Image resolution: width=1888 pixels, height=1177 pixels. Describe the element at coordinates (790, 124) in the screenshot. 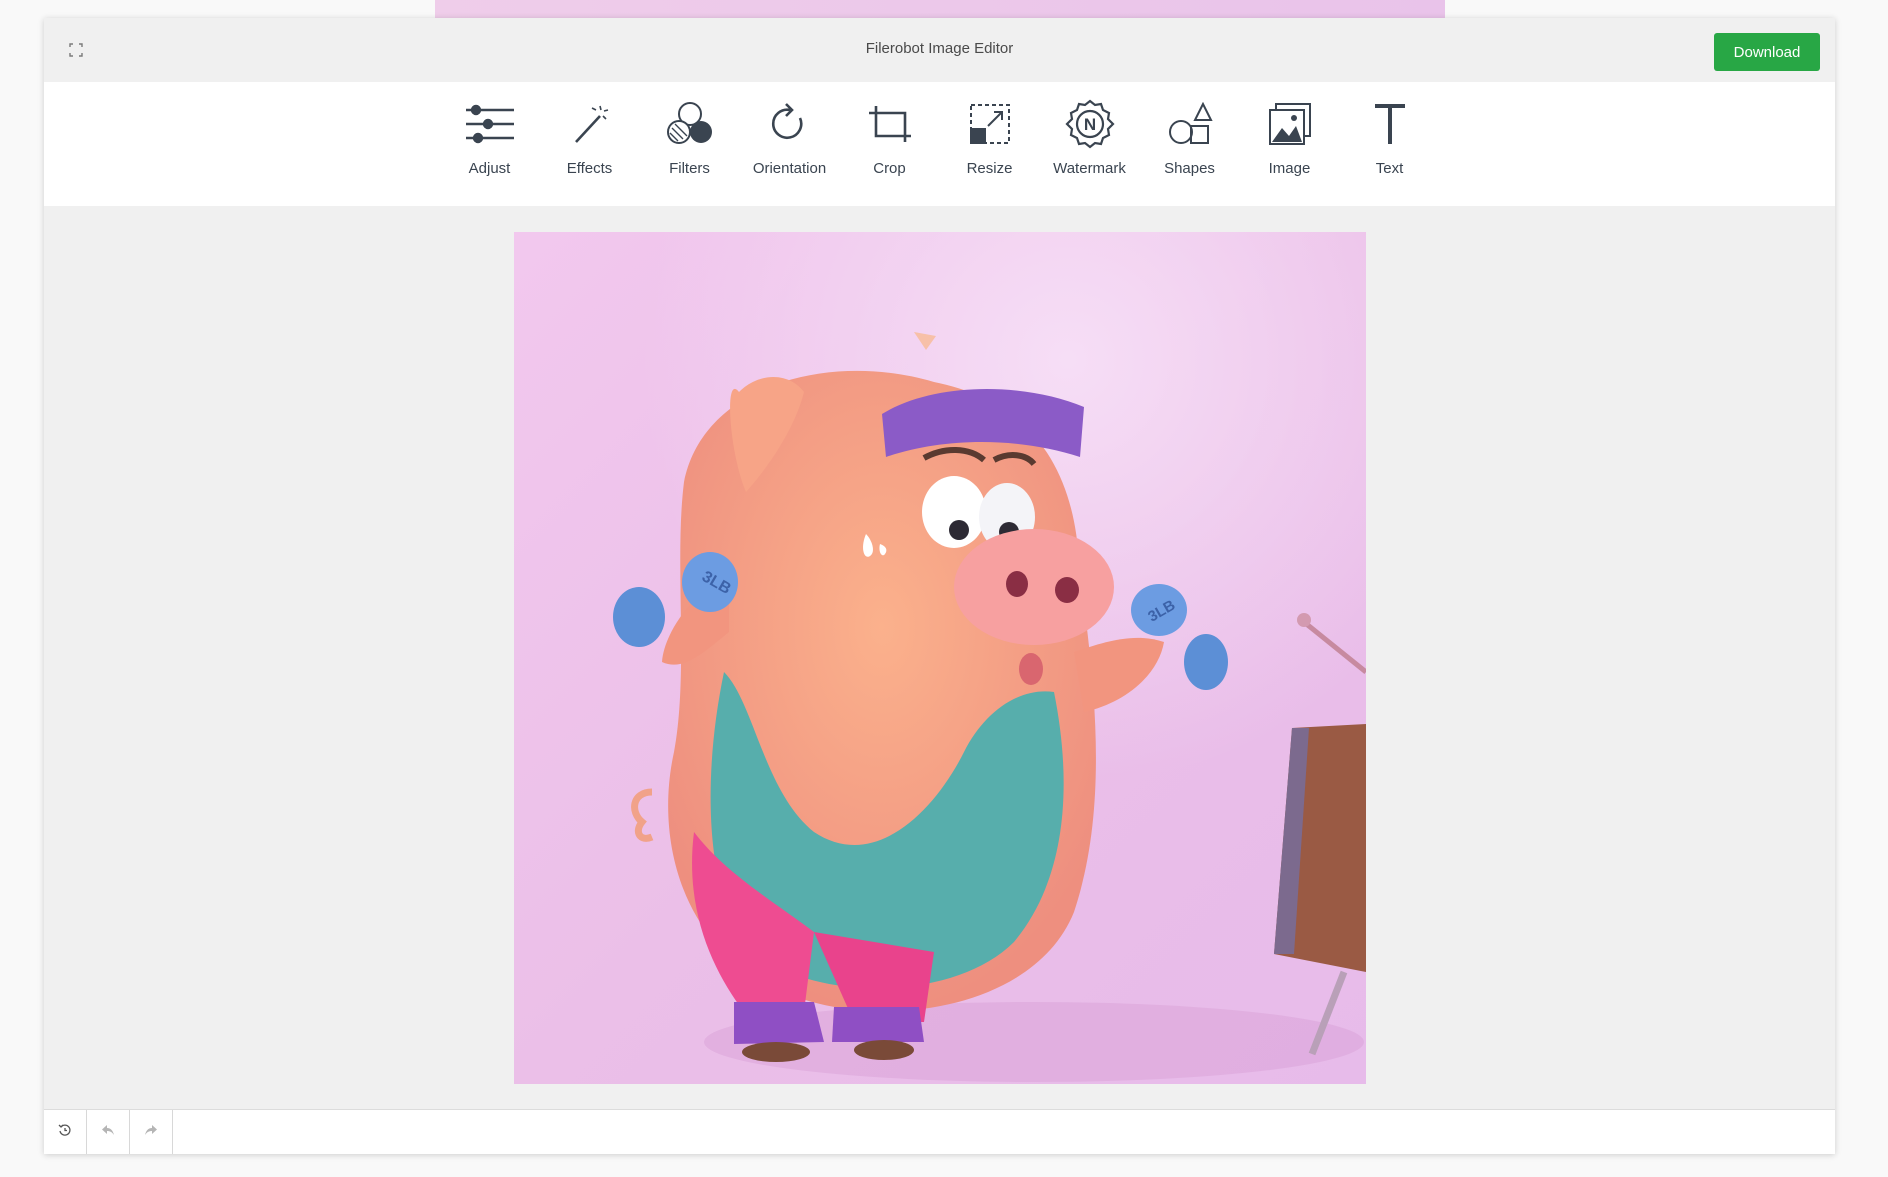

I see `rotate-icon` at that location.